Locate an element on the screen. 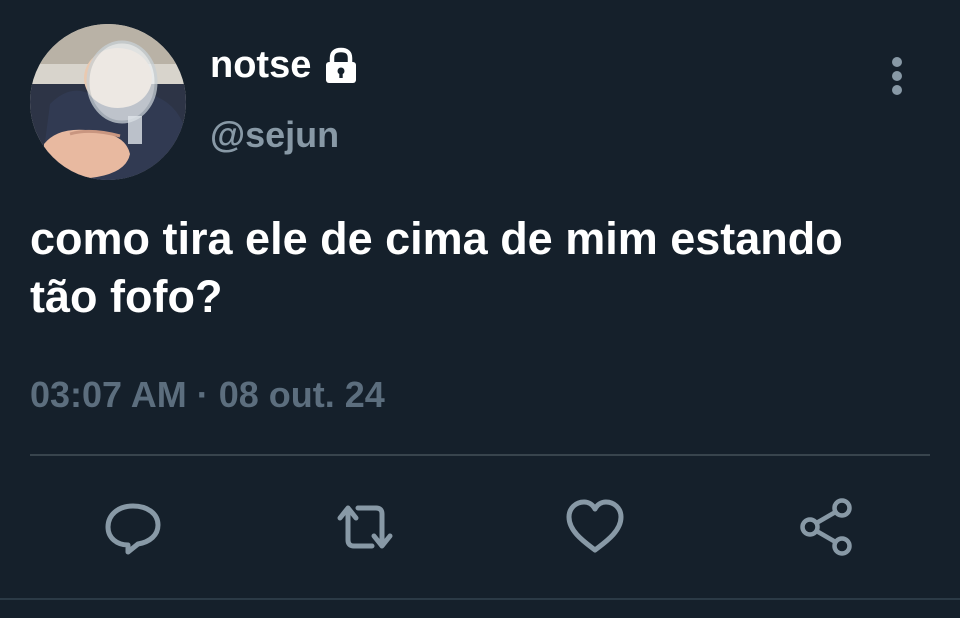 This screenshot has width=960, height=618. tweet-timestamp: 03:07 AM · 08 out. 24 is located at coordinates (207, 395).